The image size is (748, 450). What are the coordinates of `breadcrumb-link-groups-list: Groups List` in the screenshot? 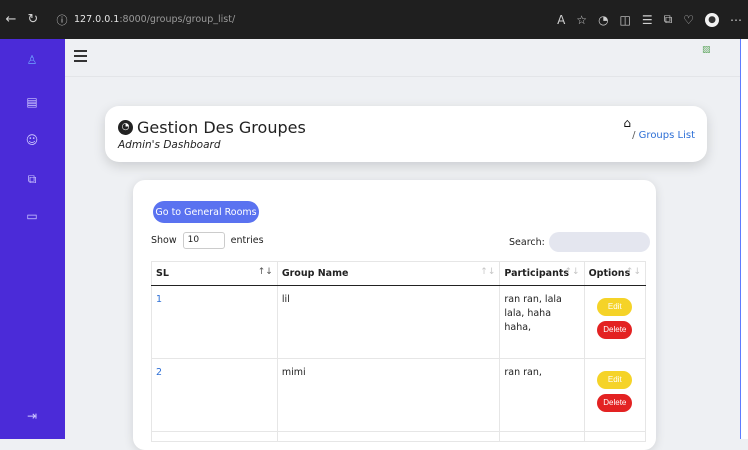 It's located at (667, 135).